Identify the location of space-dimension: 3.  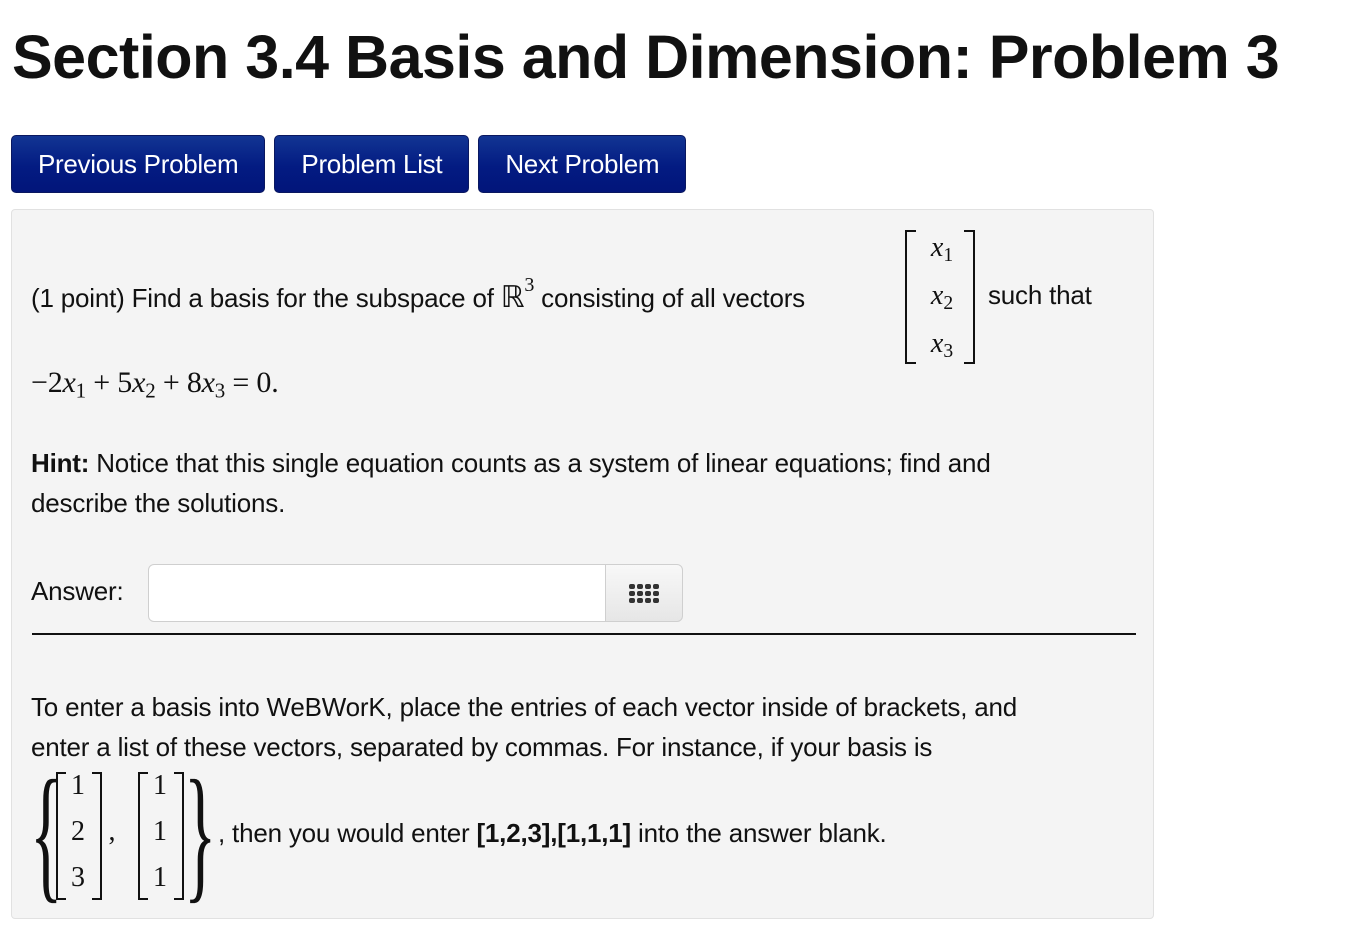
(529, 285).